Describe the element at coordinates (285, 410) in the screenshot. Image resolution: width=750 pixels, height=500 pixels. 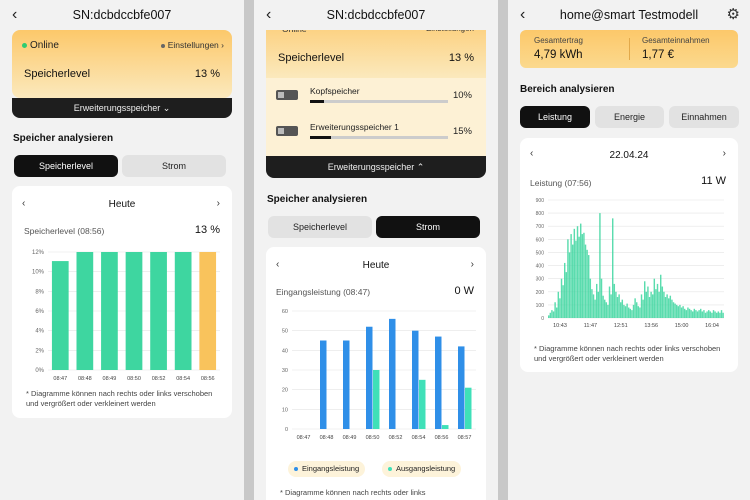
I see `y-tick-label: 10` at that location.